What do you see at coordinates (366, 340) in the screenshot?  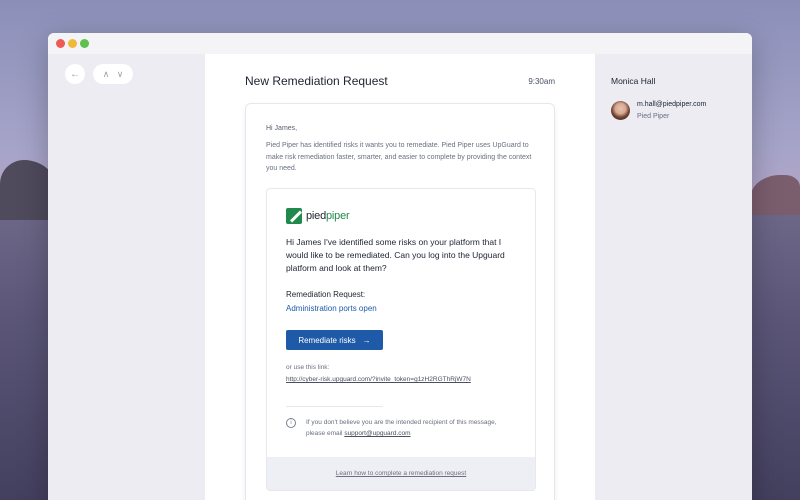 I see `arrow-right-icon: →` at bounding box center [366, 340].